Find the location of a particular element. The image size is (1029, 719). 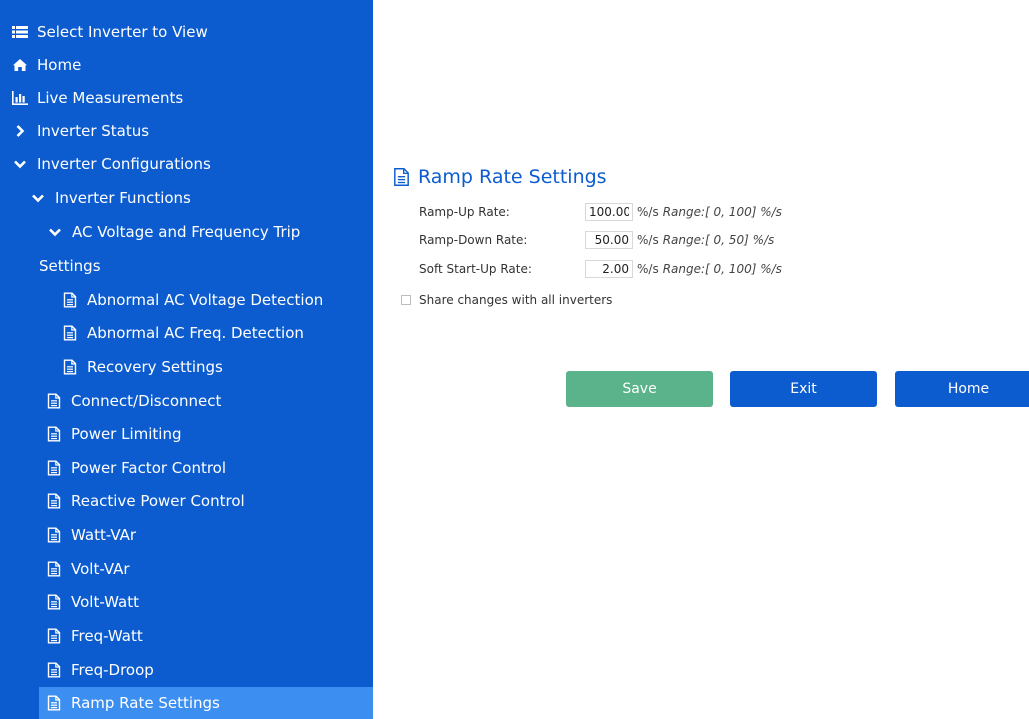

sidebar-item-abnormal-ac-voltage: Abnormal AC Voltage Detection is located at coordinates (192, 300).